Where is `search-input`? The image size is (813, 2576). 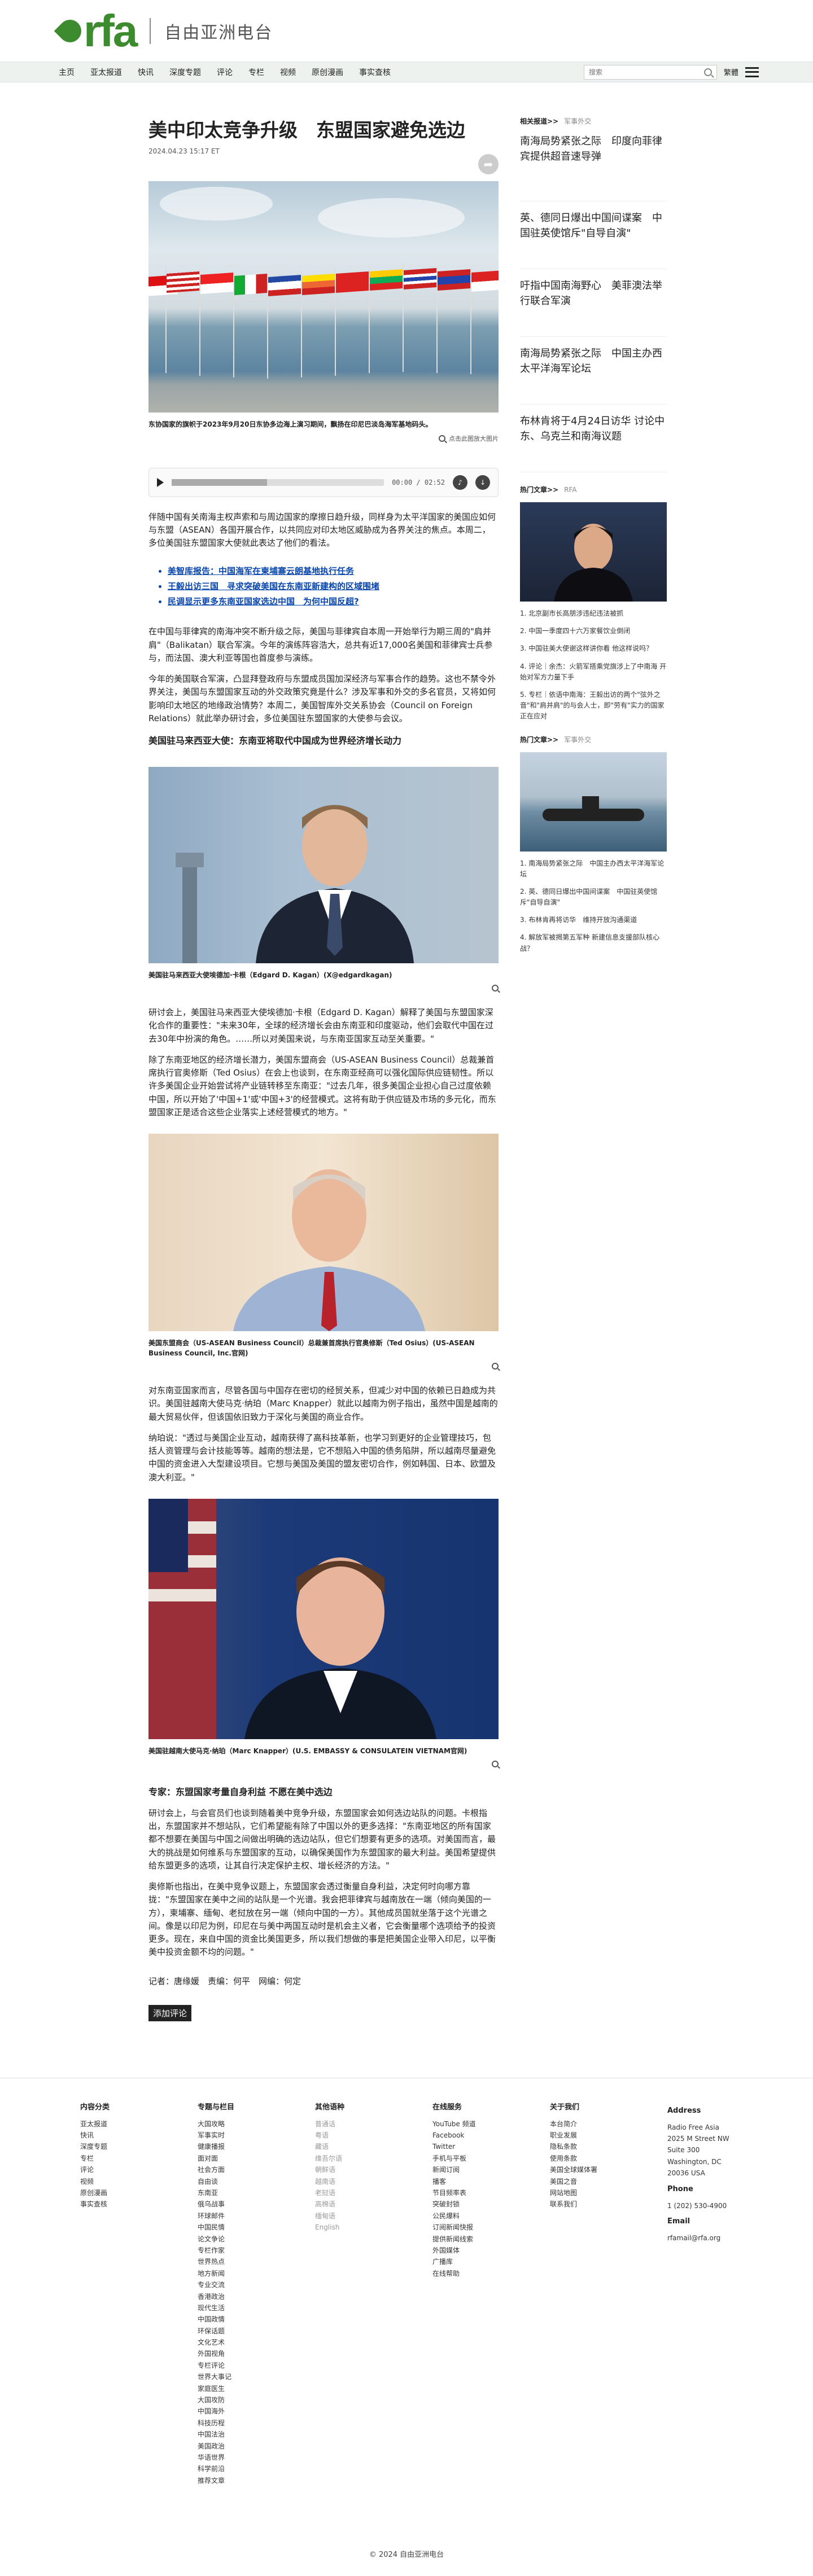 search-input is located at coordinates (642, 72).